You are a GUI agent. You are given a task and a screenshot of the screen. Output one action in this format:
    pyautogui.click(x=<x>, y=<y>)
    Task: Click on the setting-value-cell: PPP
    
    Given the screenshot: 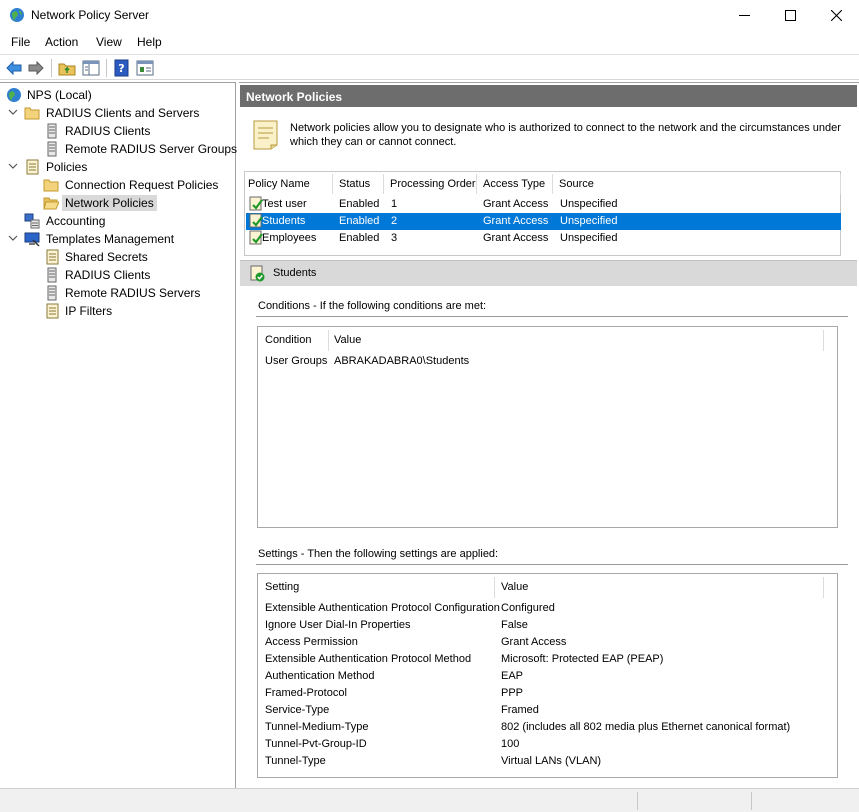 What is the action you would take?
    pyautogui.click(x=512, y=693)
    